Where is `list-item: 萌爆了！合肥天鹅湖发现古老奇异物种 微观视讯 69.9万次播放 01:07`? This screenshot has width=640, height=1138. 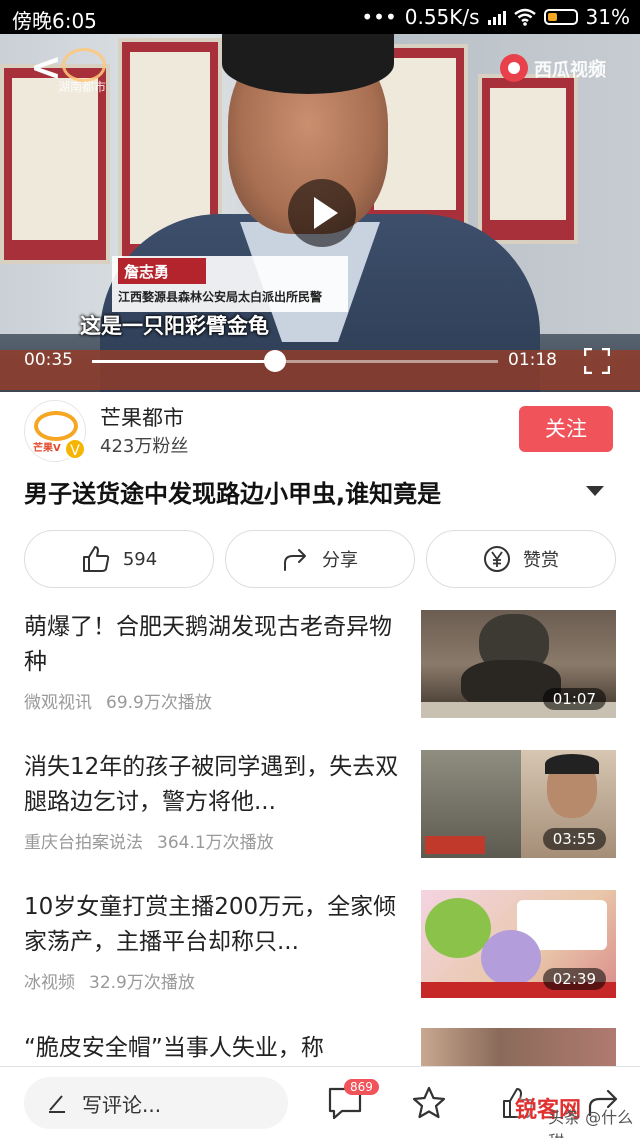
list-item: 萌爆了！合肥天鹅湖发现古老奇异物种 微观视讯 69.9万次播放 01:07 is located at coordinates (320, 680).